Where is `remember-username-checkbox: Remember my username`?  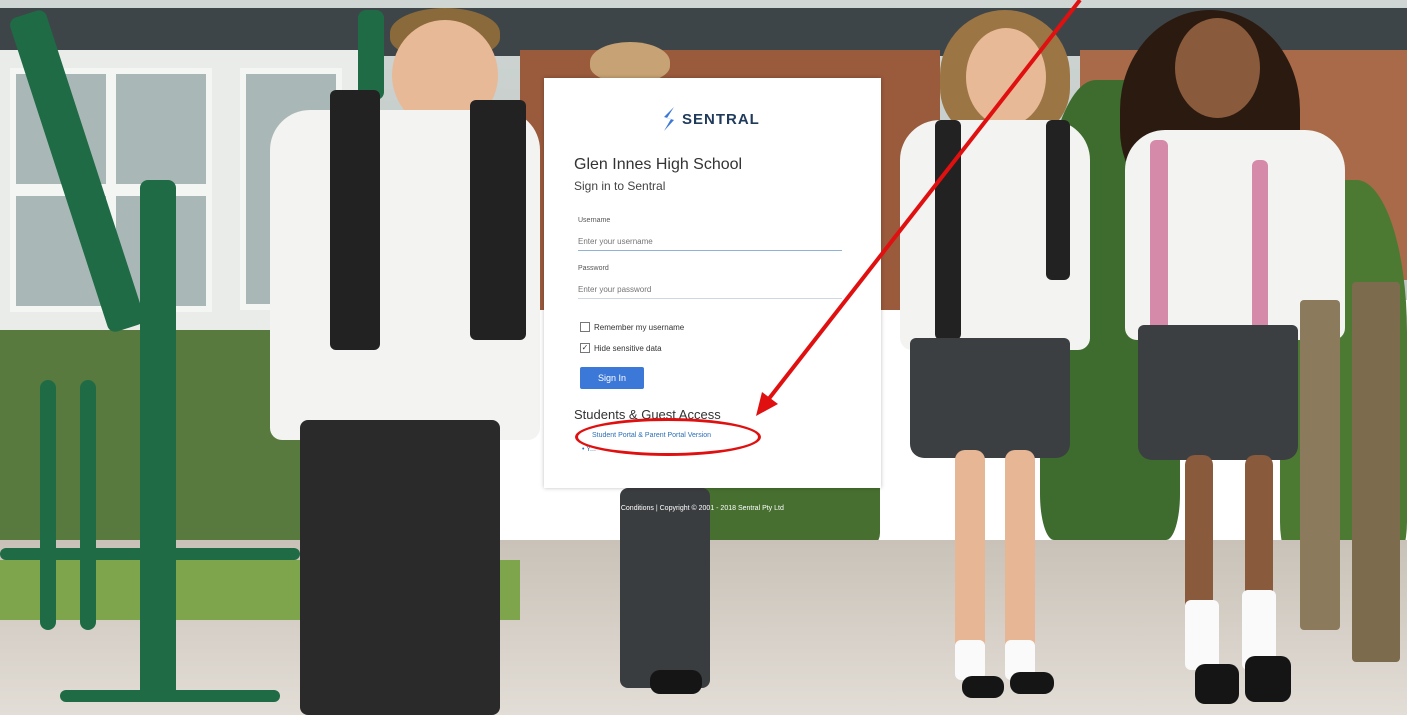 remember-username-checkbox: Remember my username is located at coordinates (632, 327).